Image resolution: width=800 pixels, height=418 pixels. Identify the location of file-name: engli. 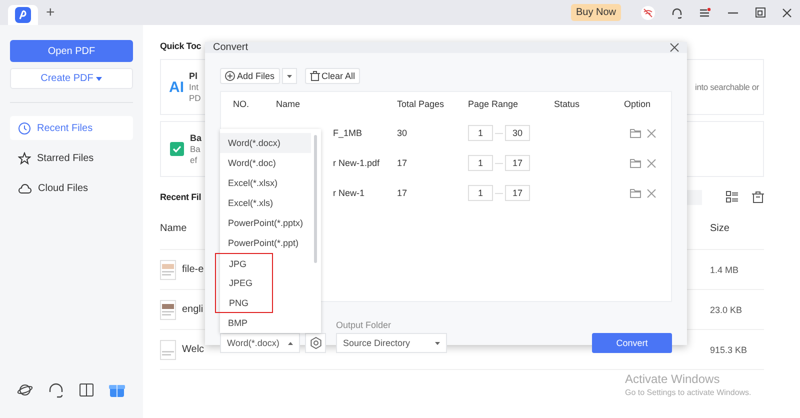
(193, 309).